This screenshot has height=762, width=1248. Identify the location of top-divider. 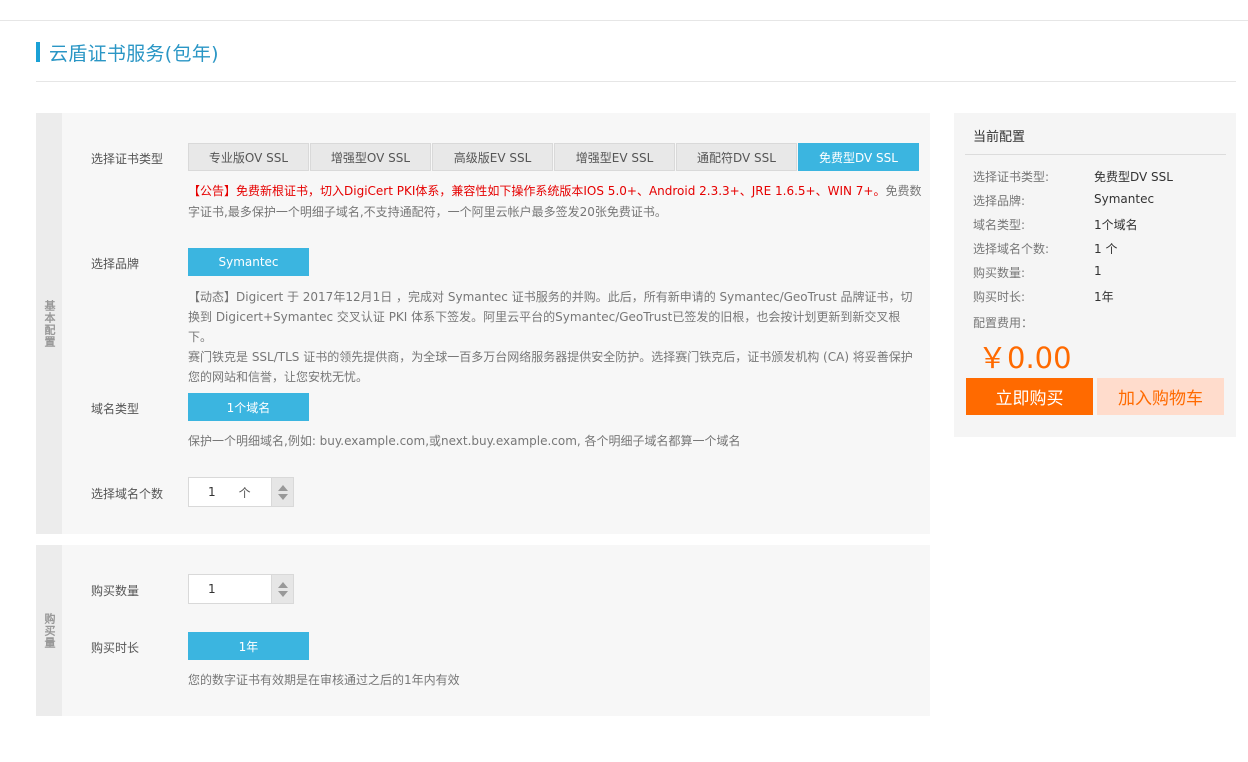
(624, 20).